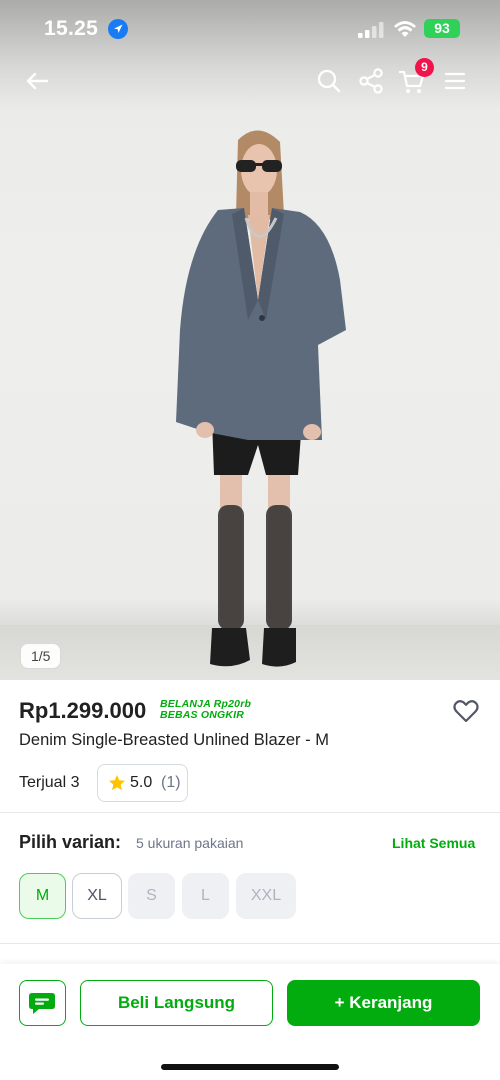 Image resolution: width=500 pixels, height=1080 pixels. Describe the element at coordinates (190, 843) in the screenshot. I see `variant-subtitle: 5 ukuran pakaian` at that location.